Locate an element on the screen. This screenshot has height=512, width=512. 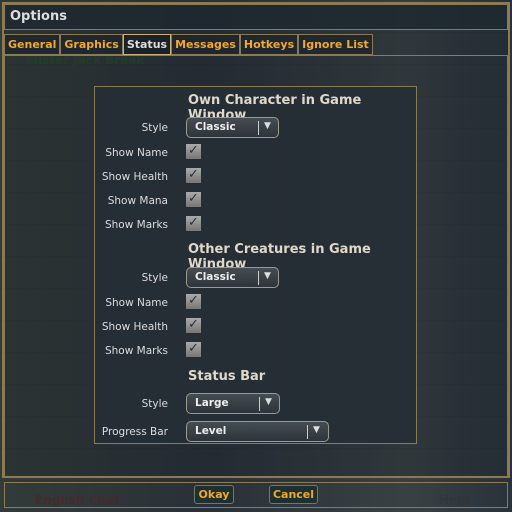
own-style-label: Style is located at coordinates (154, 128).